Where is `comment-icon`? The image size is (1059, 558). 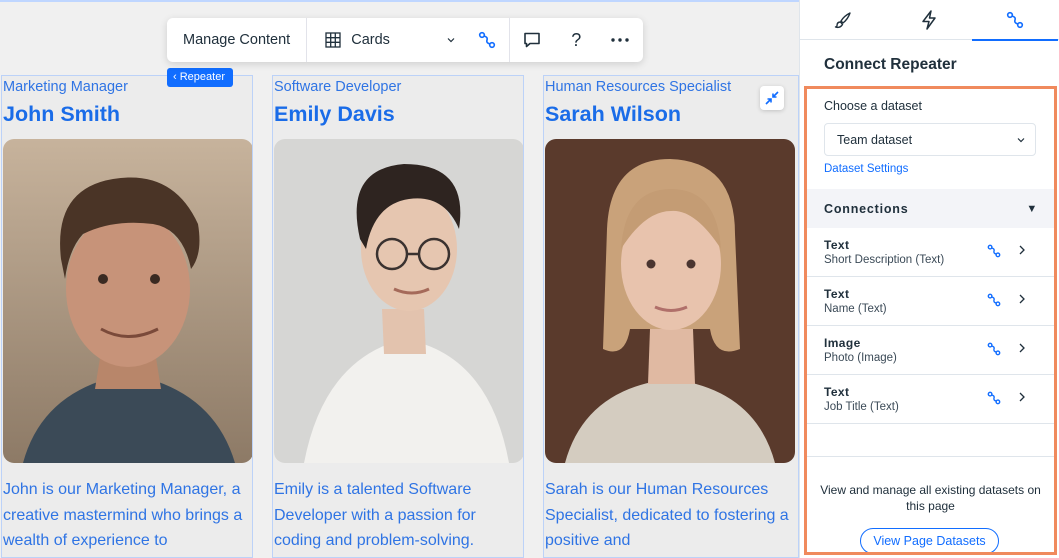 comment-icon is located at coordinates (532, 40).